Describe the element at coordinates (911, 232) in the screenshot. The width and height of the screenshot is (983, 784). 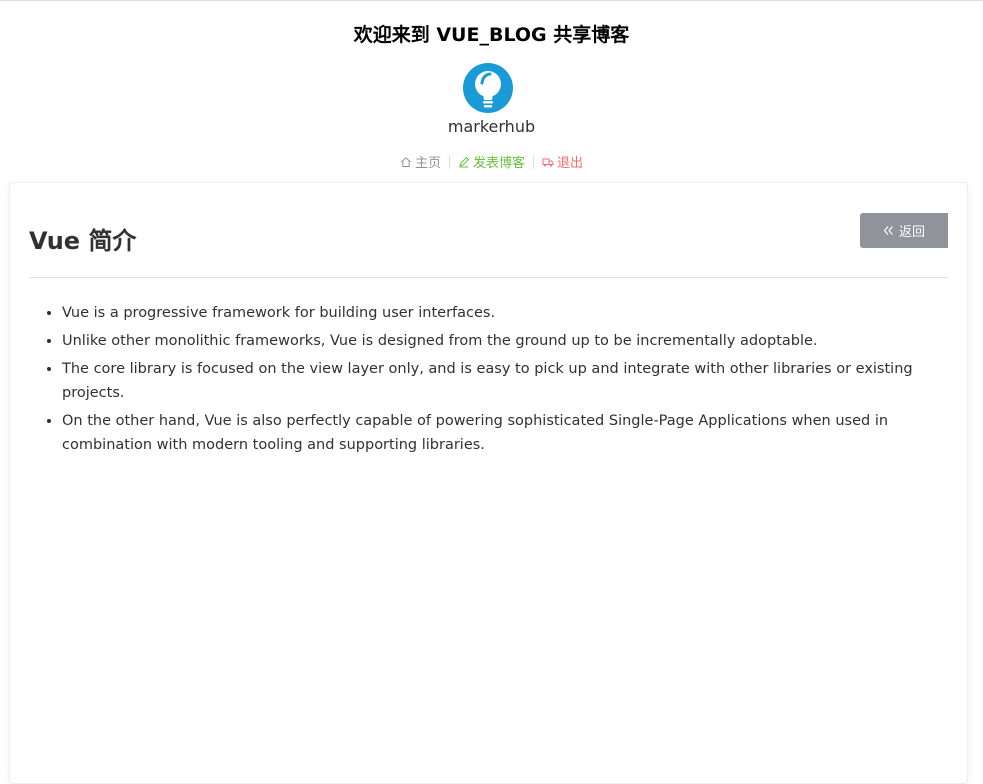
I see `back-button-label: 返回` at that location.